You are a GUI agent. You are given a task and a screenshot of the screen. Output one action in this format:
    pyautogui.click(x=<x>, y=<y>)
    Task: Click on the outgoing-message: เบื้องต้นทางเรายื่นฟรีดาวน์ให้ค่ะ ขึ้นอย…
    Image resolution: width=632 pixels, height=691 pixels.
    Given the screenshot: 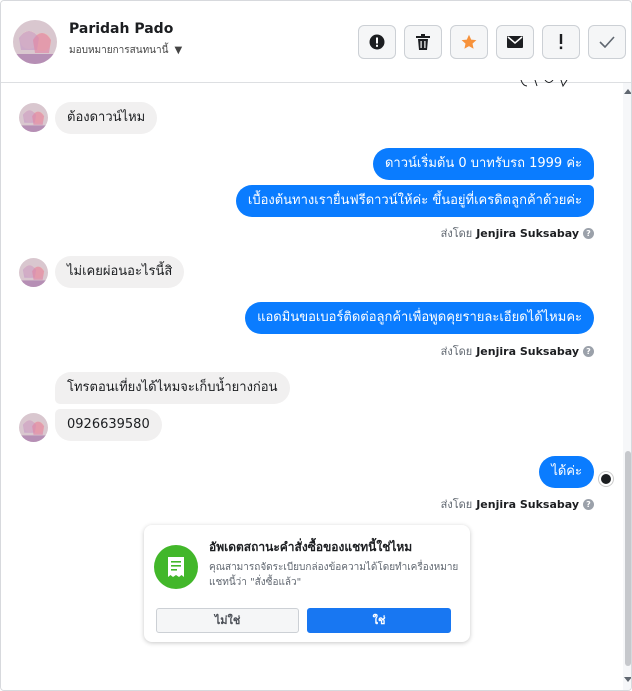 What is the action you would take?
    pyautogui.click(x=414, y=201)
    